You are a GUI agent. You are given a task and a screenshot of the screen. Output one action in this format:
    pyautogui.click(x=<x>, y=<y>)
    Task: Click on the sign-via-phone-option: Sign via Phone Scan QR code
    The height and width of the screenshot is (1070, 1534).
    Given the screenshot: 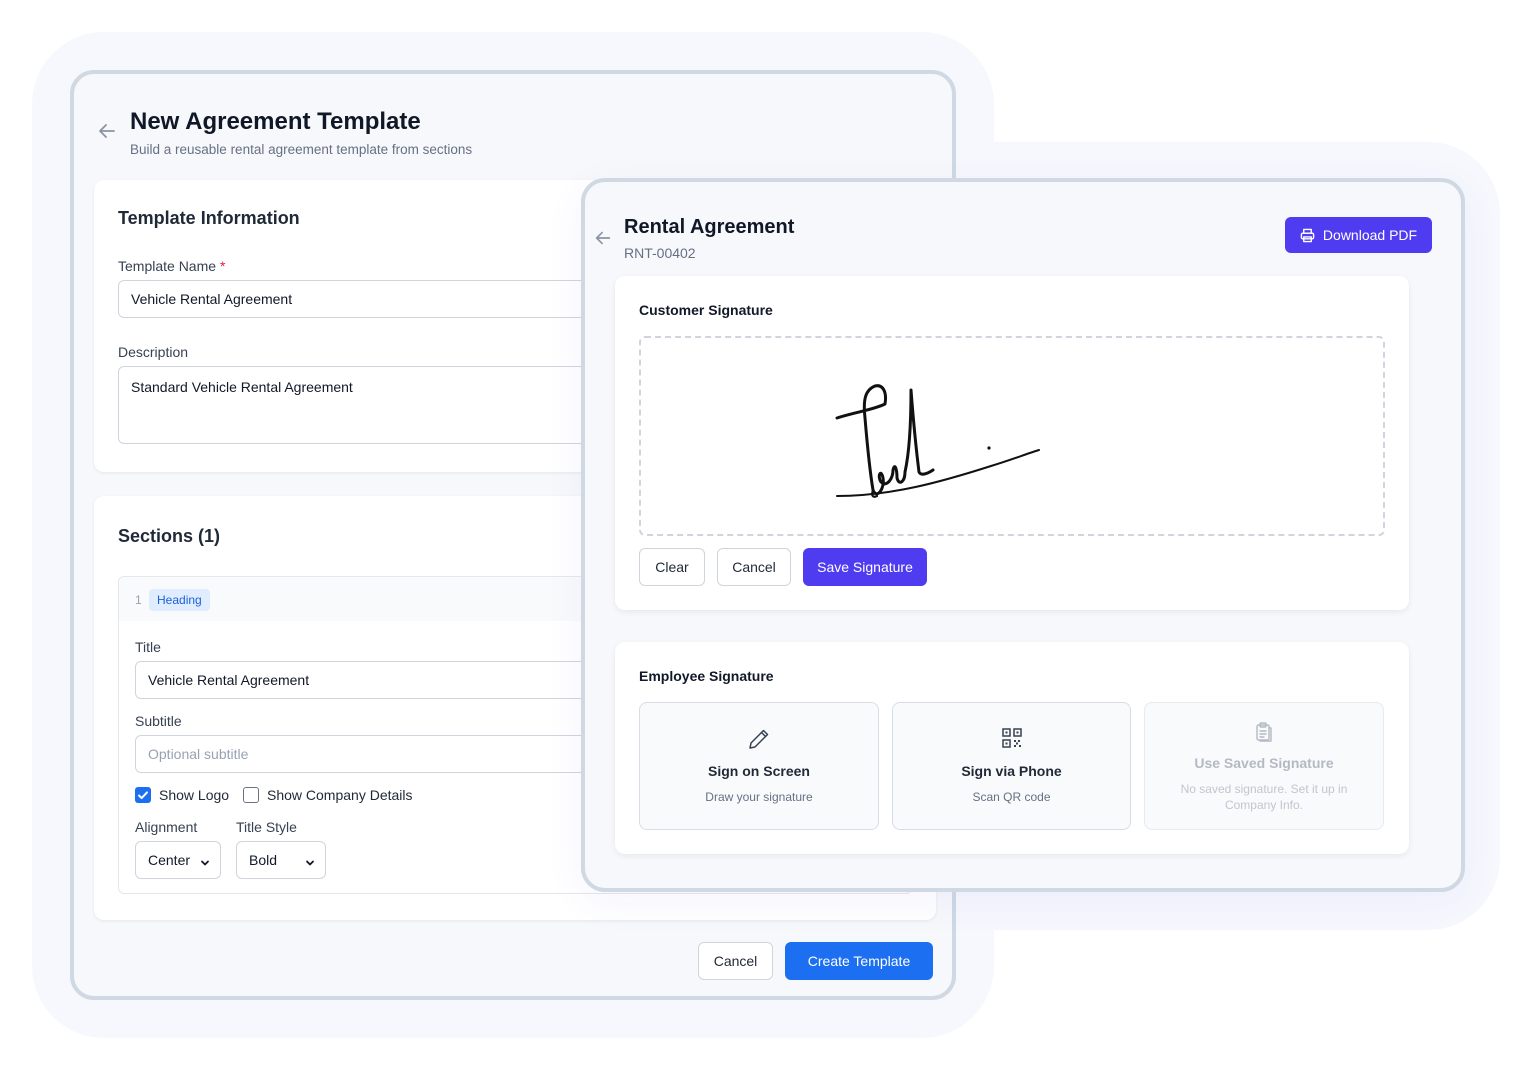 What is the action you would take?
    pyautogui.click(x=1011, y=766)
    